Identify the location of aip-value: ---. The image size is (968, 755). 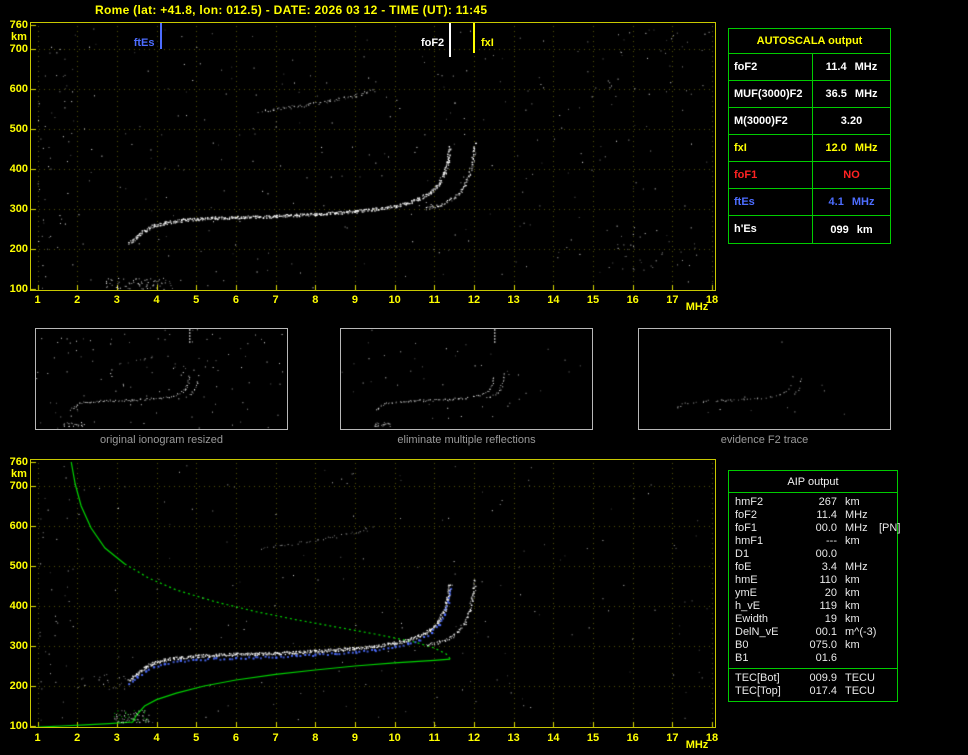
(831, 541).